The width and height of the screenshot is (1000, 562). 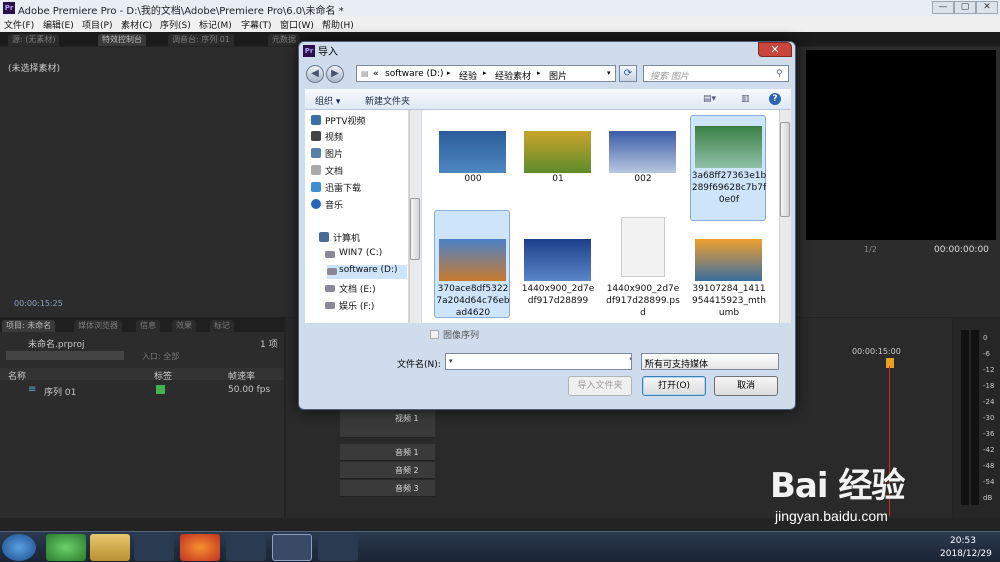 I want to click on menu-clip: 素材(C), so click(x=136, y=24).